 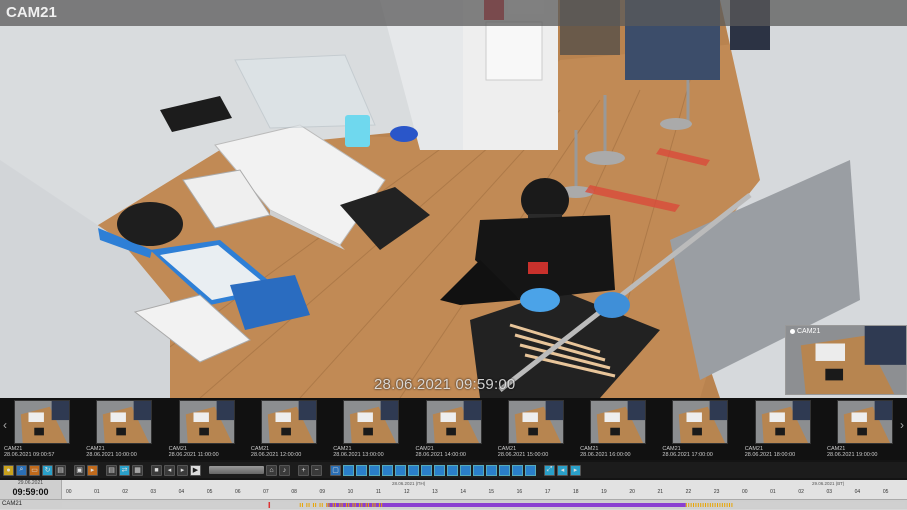 What do you see at coordinates (294, 492) in the screenshot?
I see `hour-tick-label: 08` at bounding box center [294, 492].